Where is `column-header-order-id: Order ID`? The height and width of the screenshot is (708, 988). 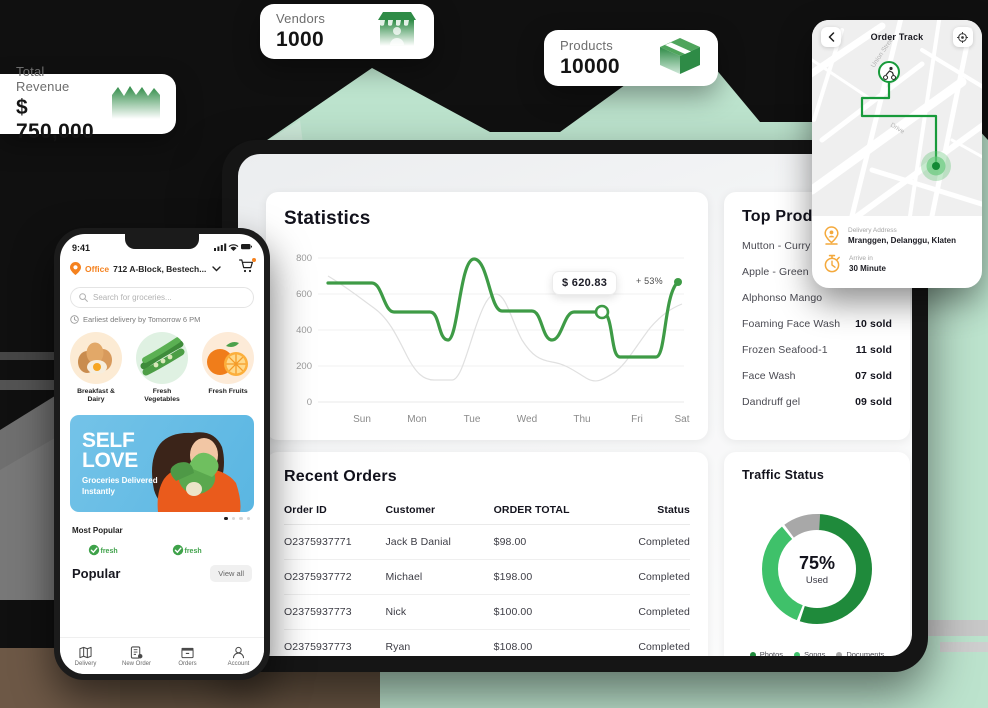
column-header-order-id: Order ID is located at coordinates (335, 511).